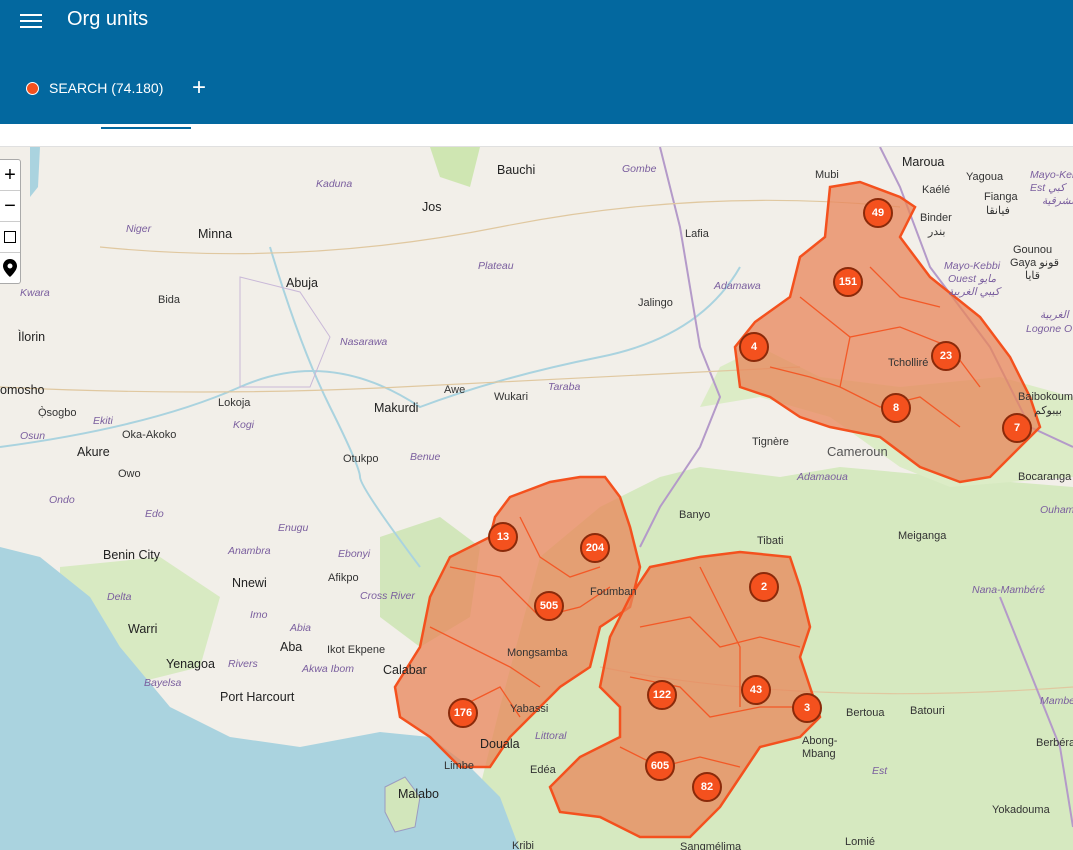 The height and width of the screenshot is (850, 1073). Describe the element at coordinates (463, 713) in the screenshot. I see `cluster-marker: 176` at that location.